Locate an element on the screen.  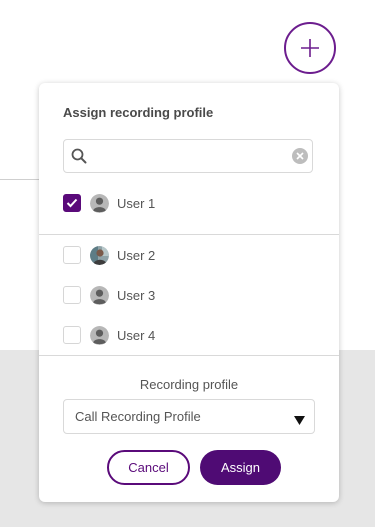
recording-profile-select: Call Recording Profile is located at coordinates (189, 416).